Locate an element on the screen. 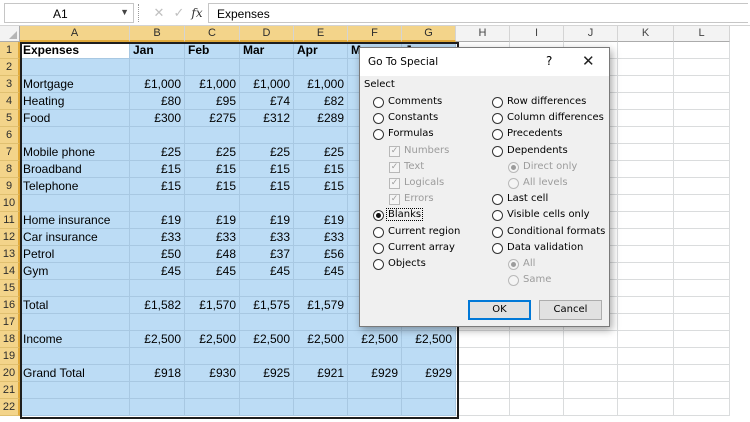 The height and width of the screenshot is (422, 750). cell-d3: £1,000 is located at coordinates (267, 84).